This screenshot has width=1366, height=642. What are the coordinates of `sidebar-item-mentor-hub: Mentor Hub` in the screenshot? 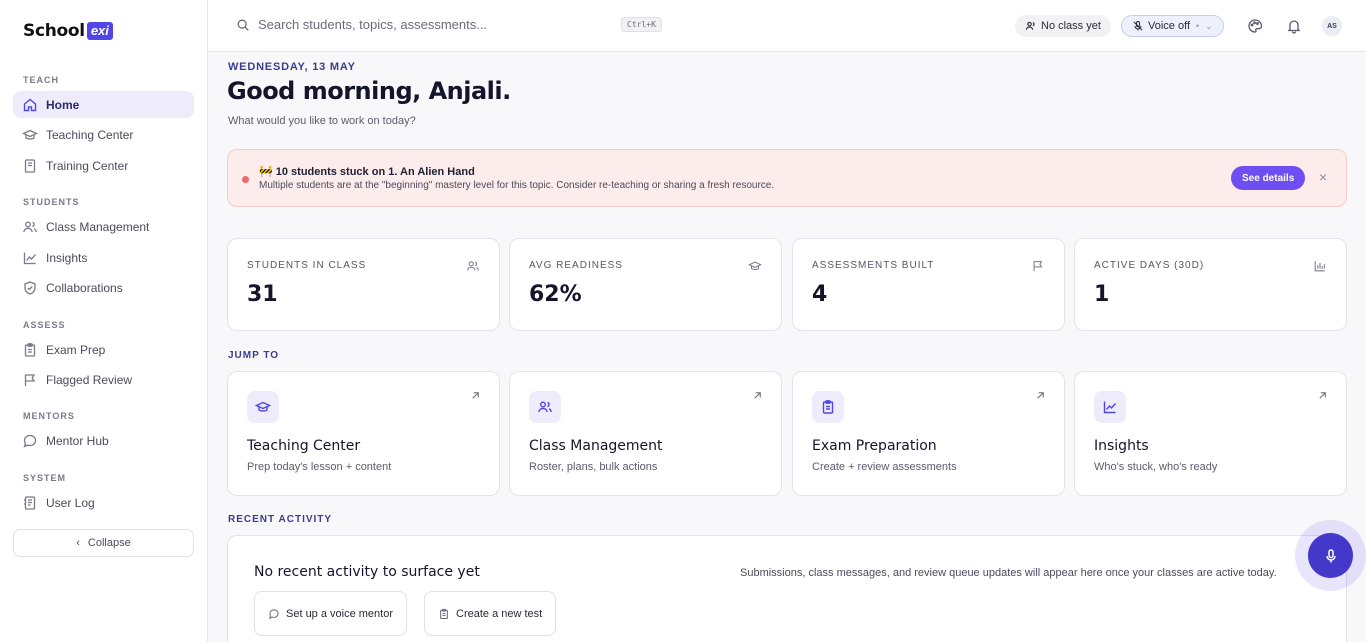 It's located at (103, 440).